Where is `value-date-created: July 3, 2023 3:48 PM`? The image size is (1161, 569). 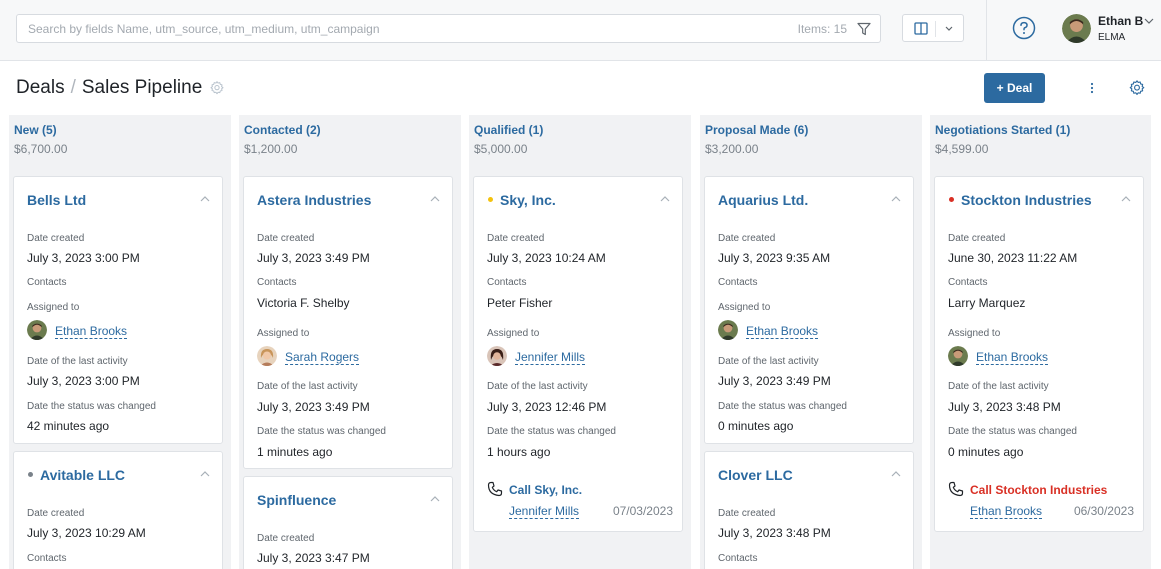 value-date-created: July 3, 2023 3:48 PM is located at coordinates (774, 533).